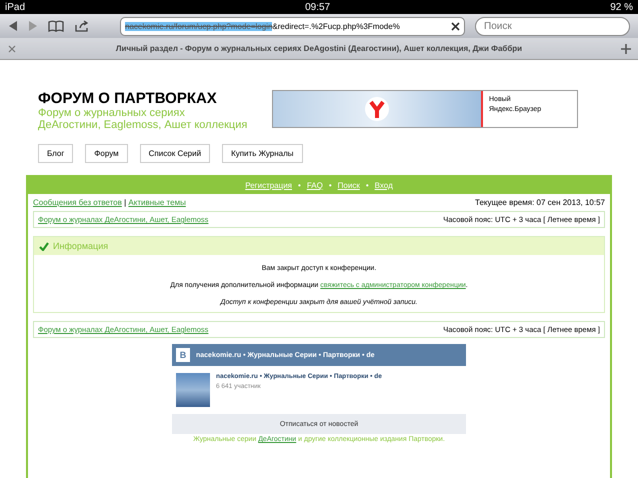  What do you see at coordinates (319, 48) in the screenshot?
I see `tab-title: Личный раздел - Форум о журнальных сериях DeAgostini (Деагостини), Ашет коллекция, Джи Фаббри` at bounding box center [319, 48].